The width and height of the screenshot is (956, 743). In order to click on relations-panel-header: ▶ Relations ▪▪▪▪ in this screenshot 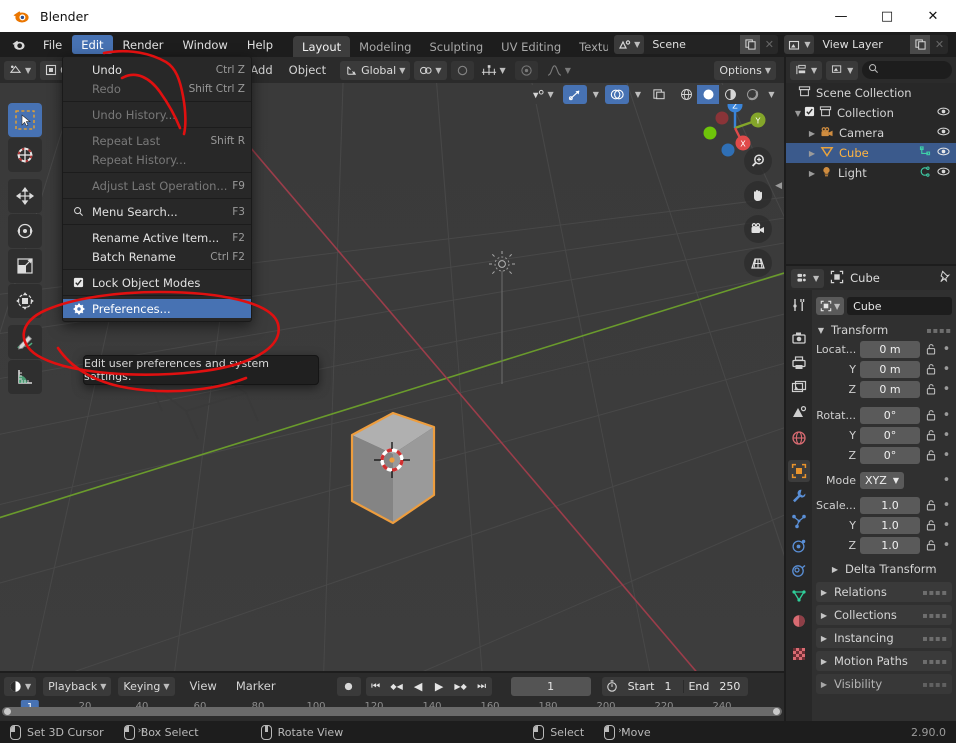, I will do `click(884, 592)`.